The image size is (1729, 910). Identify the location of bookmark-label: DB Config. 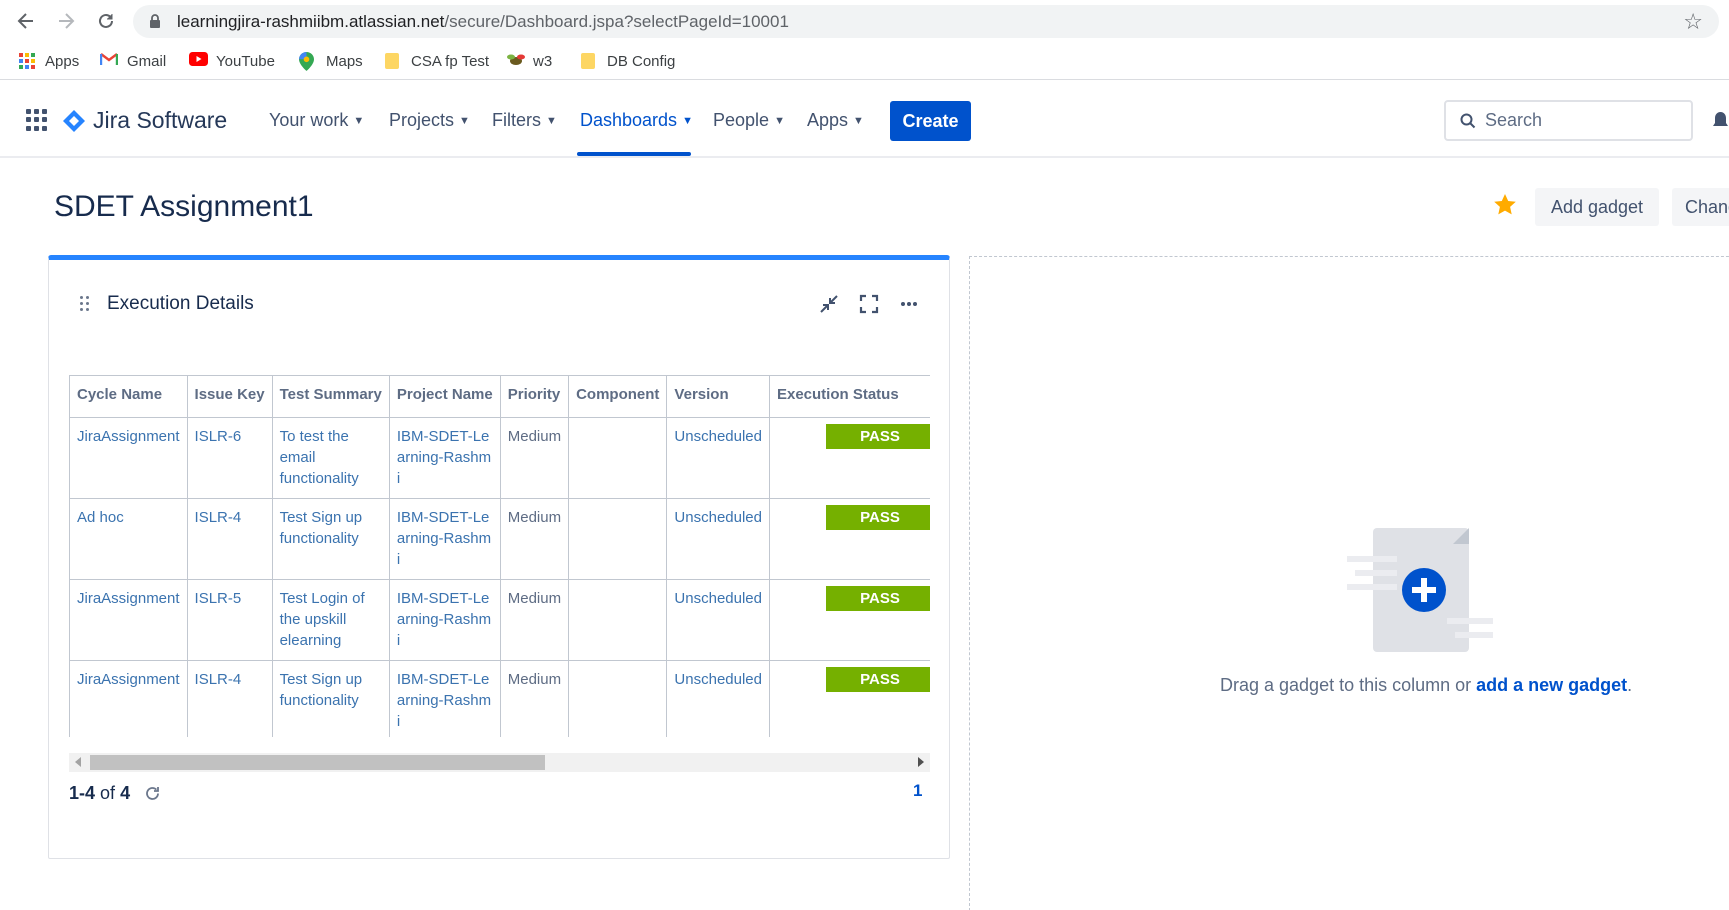
(641, 61).